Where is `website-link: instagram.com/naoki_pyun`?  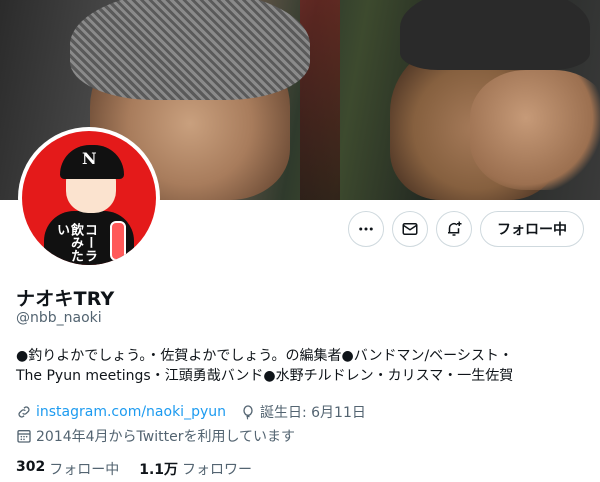
website-link: instagram.com/naoki_pyun is located at coordinates (131, 412).